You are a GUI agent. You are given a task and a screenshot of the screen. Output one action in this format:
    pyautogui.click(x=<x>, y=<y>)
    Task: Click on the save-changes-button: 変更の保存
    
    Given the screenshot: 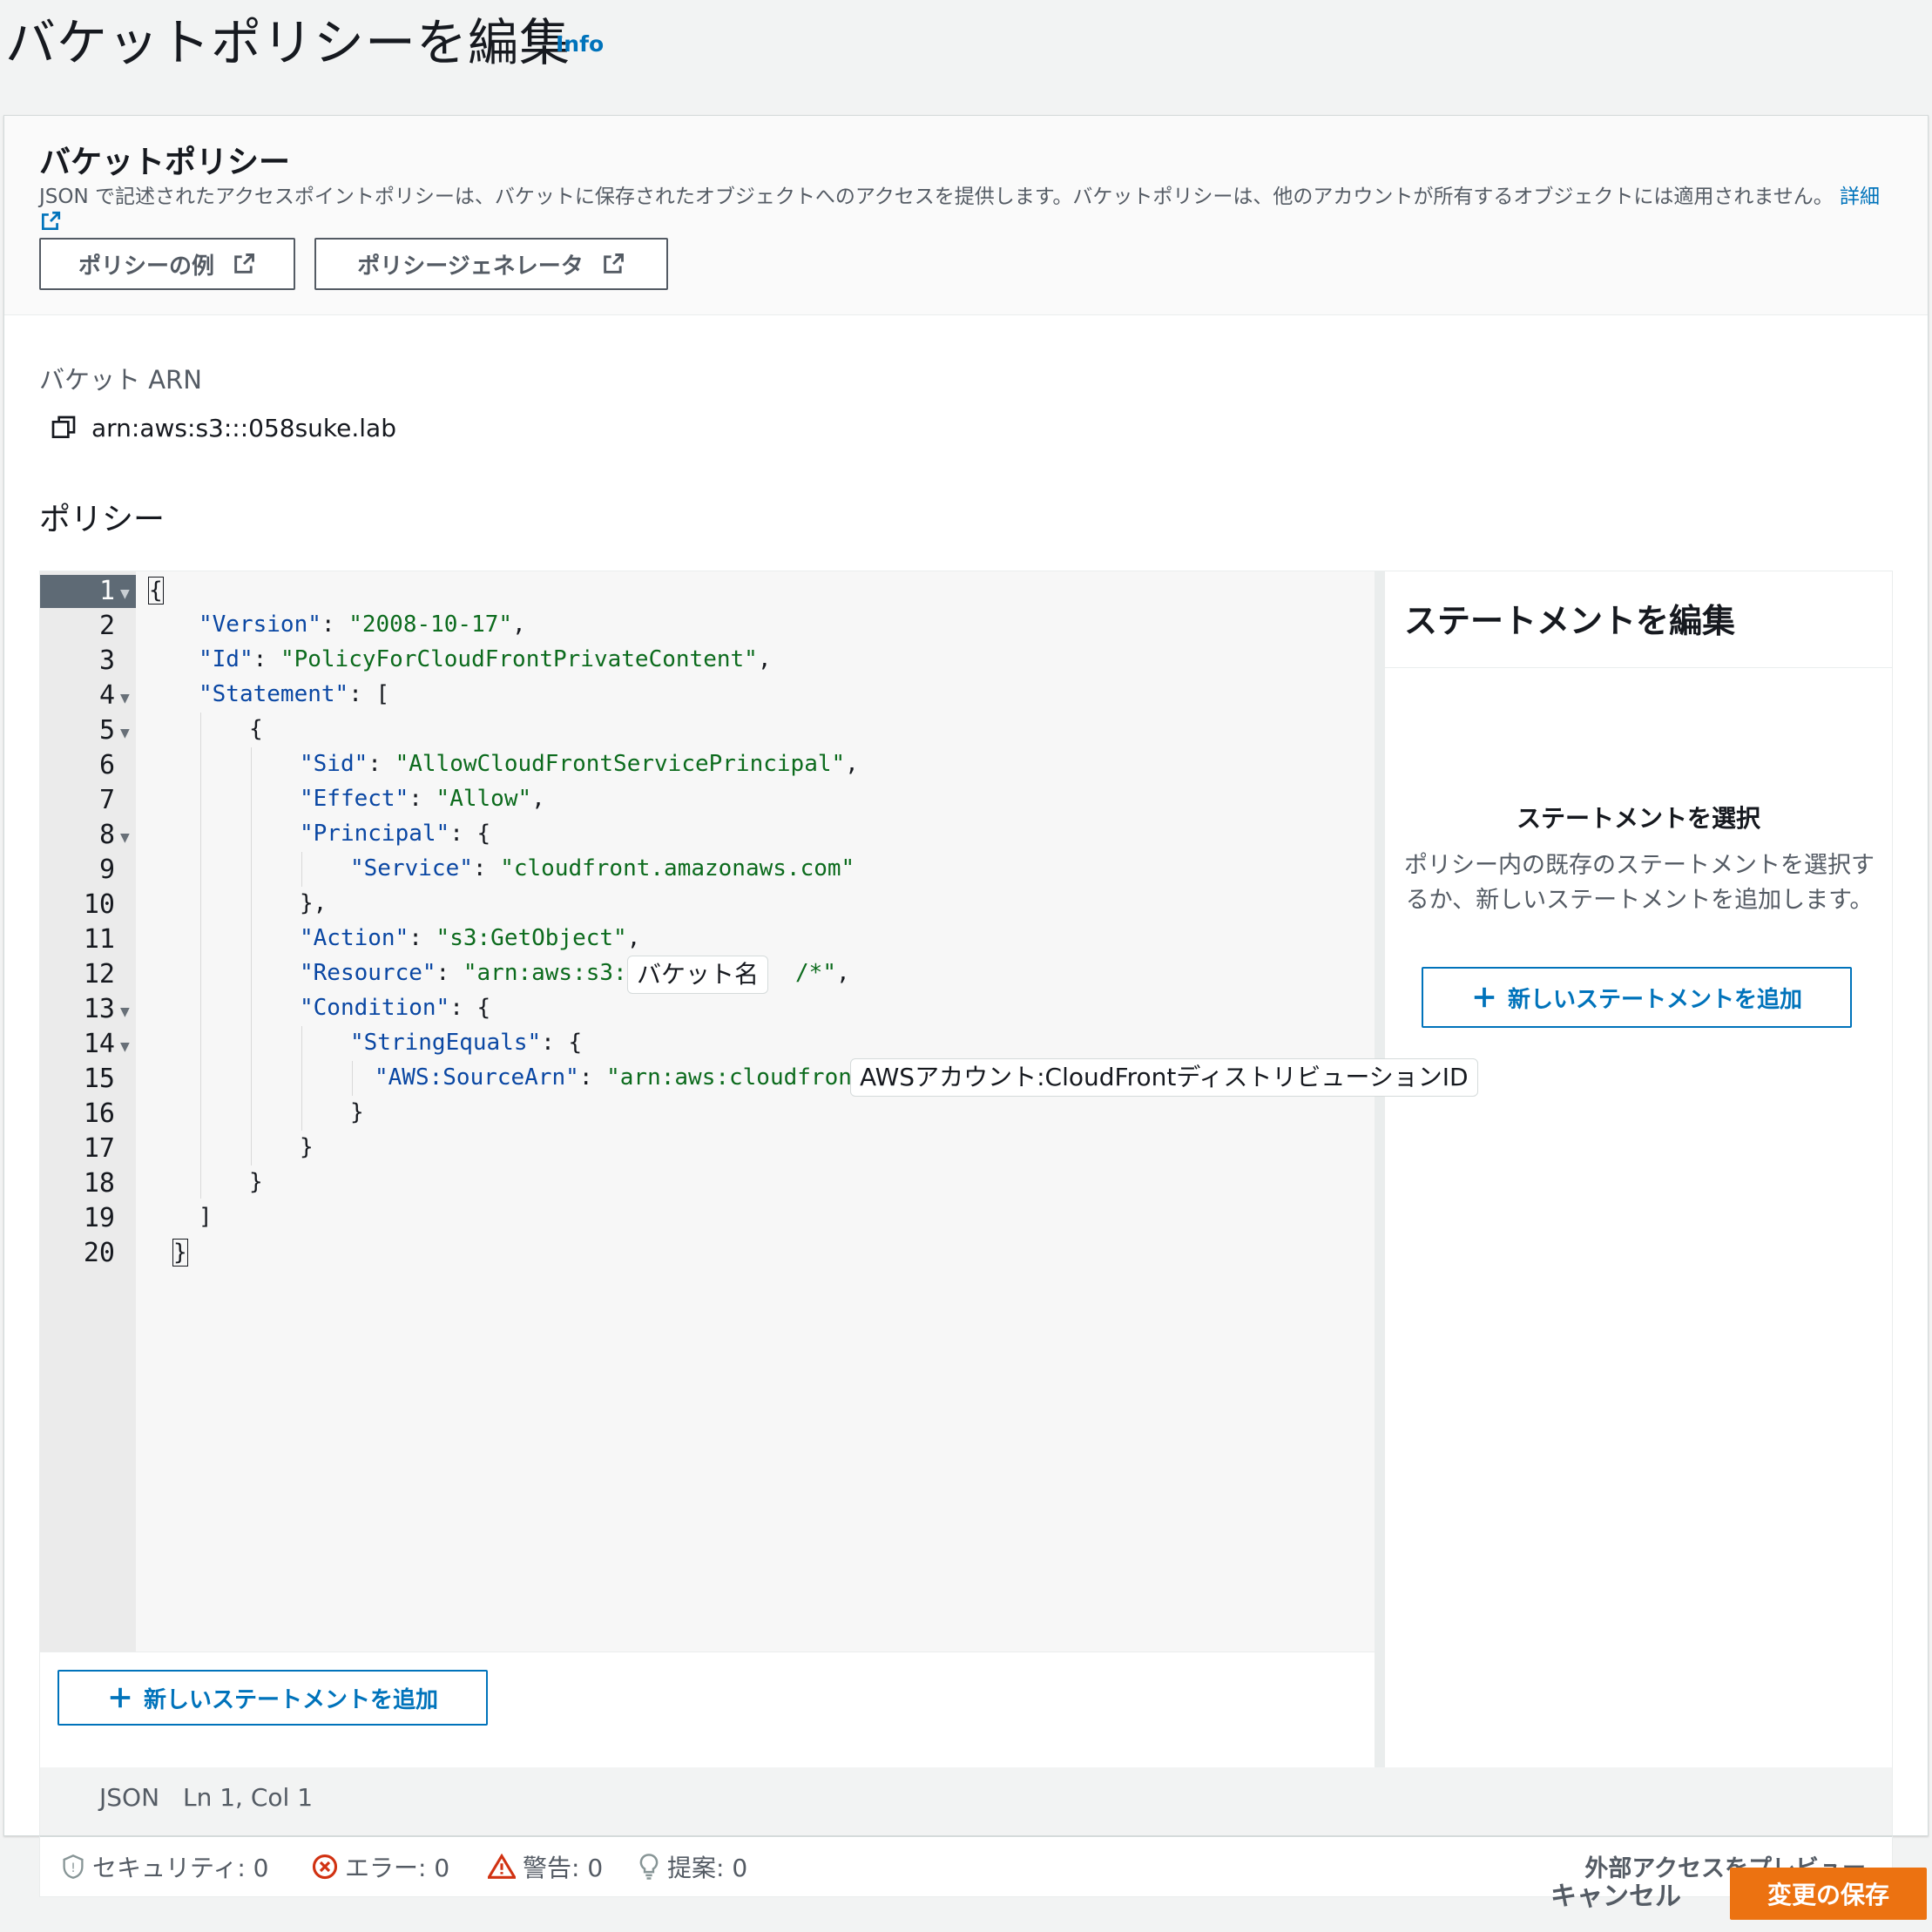 What is the action you would take?
    pyautogui.click(x=1828, y=1894)
    